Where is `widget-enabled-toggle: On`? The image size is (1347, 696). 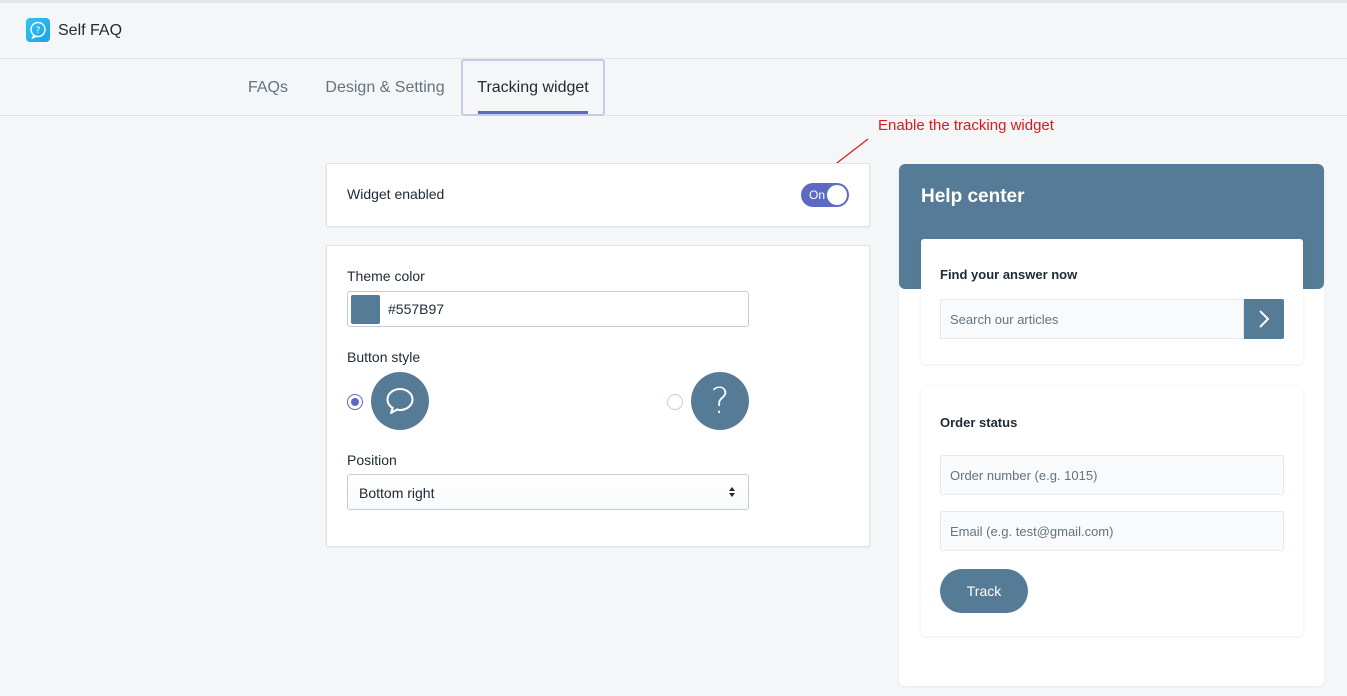
widget-enabled-toggle: On is located at coordinates (825, 195).